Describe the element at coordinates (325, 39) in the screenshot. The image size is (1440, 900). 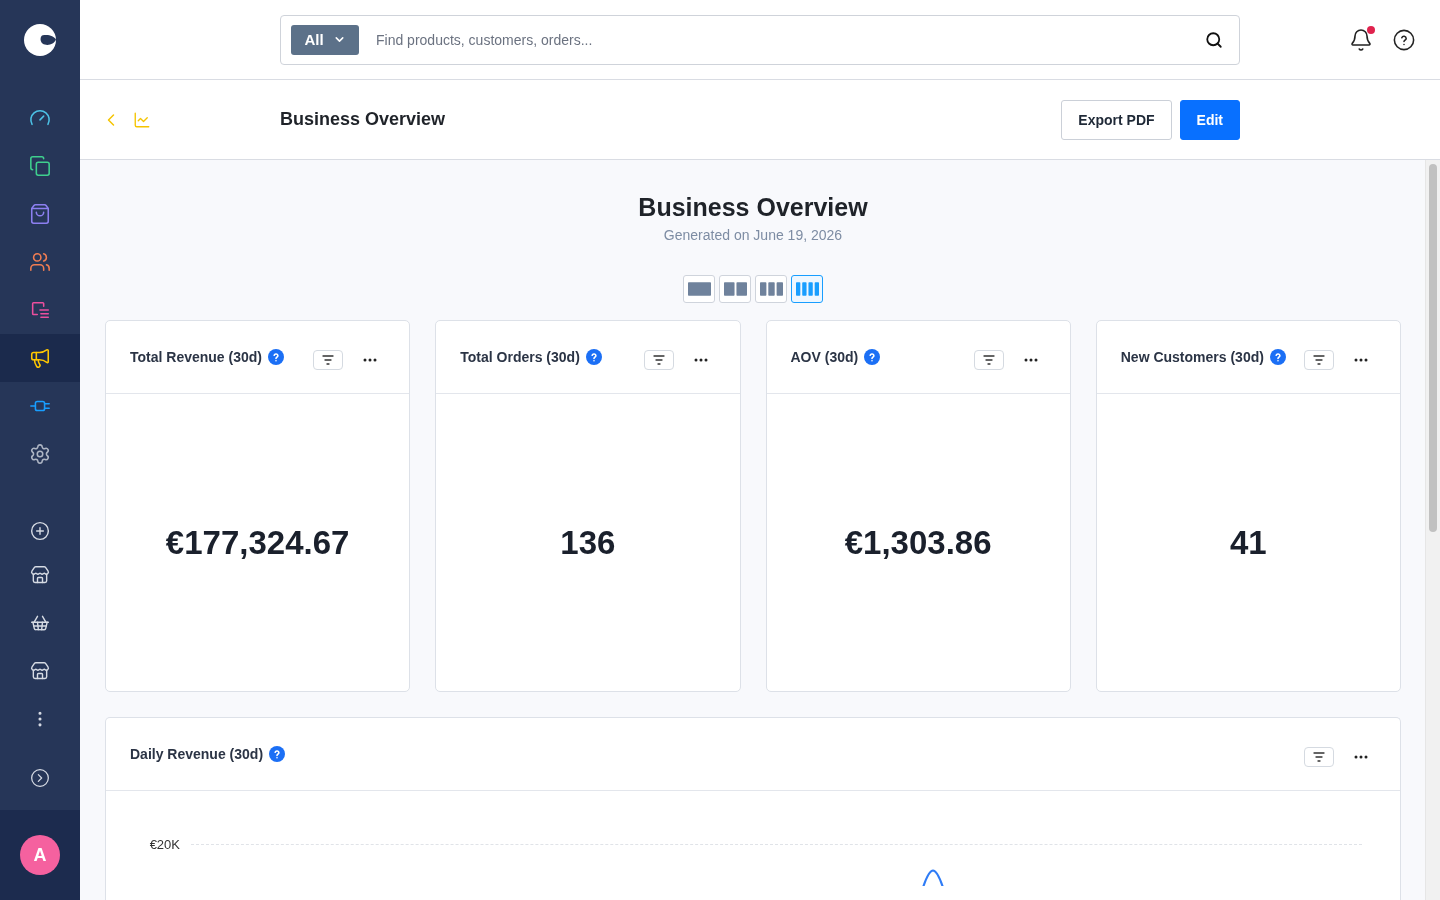
I see `scope-dropdown: All` at that location.